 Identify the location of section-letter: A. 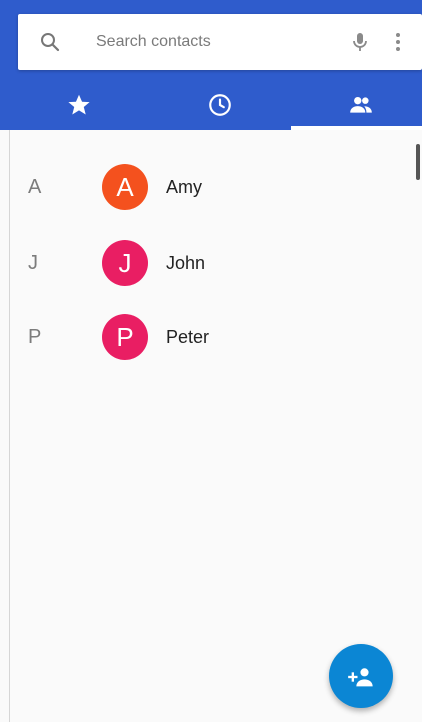
(35, 187).